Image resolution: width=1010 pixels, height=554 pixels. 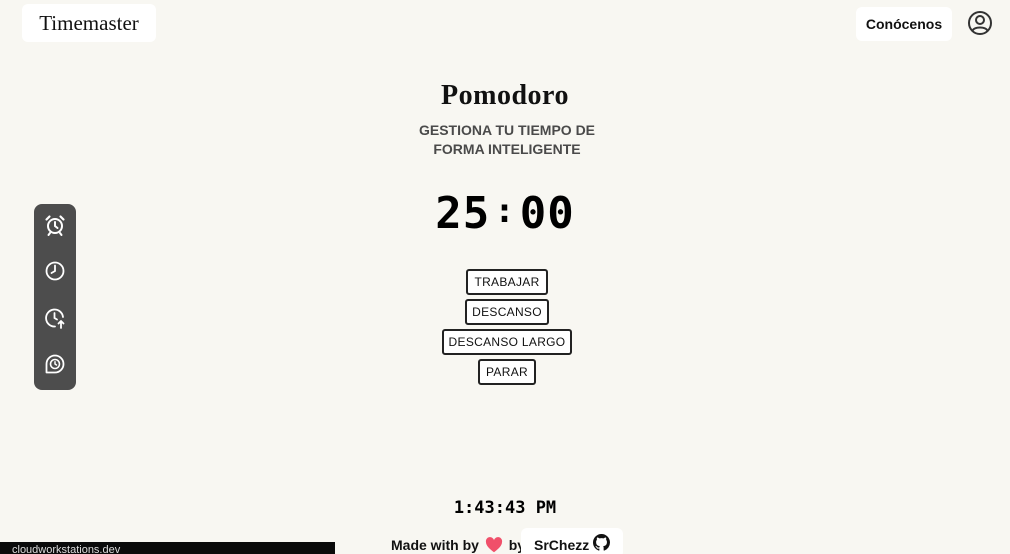 I want to click on made-with-text: Made with by by, so click(x=458, y=544).